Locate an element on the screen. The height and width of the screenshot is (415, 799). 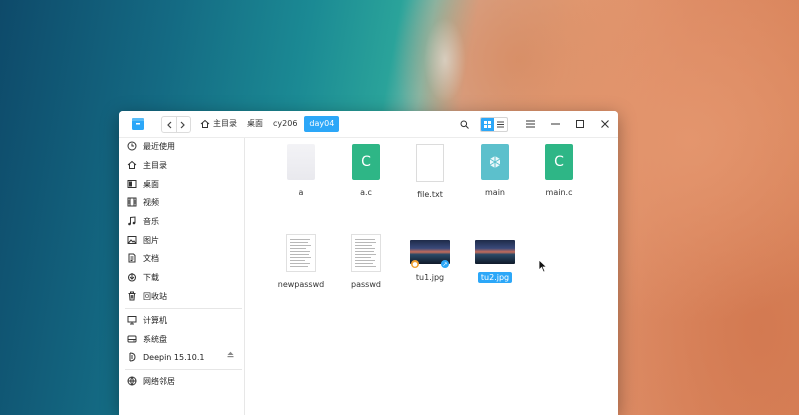
titlebar: 主目录 桌面 cy206 day04 is located at coordinates (368, 124).